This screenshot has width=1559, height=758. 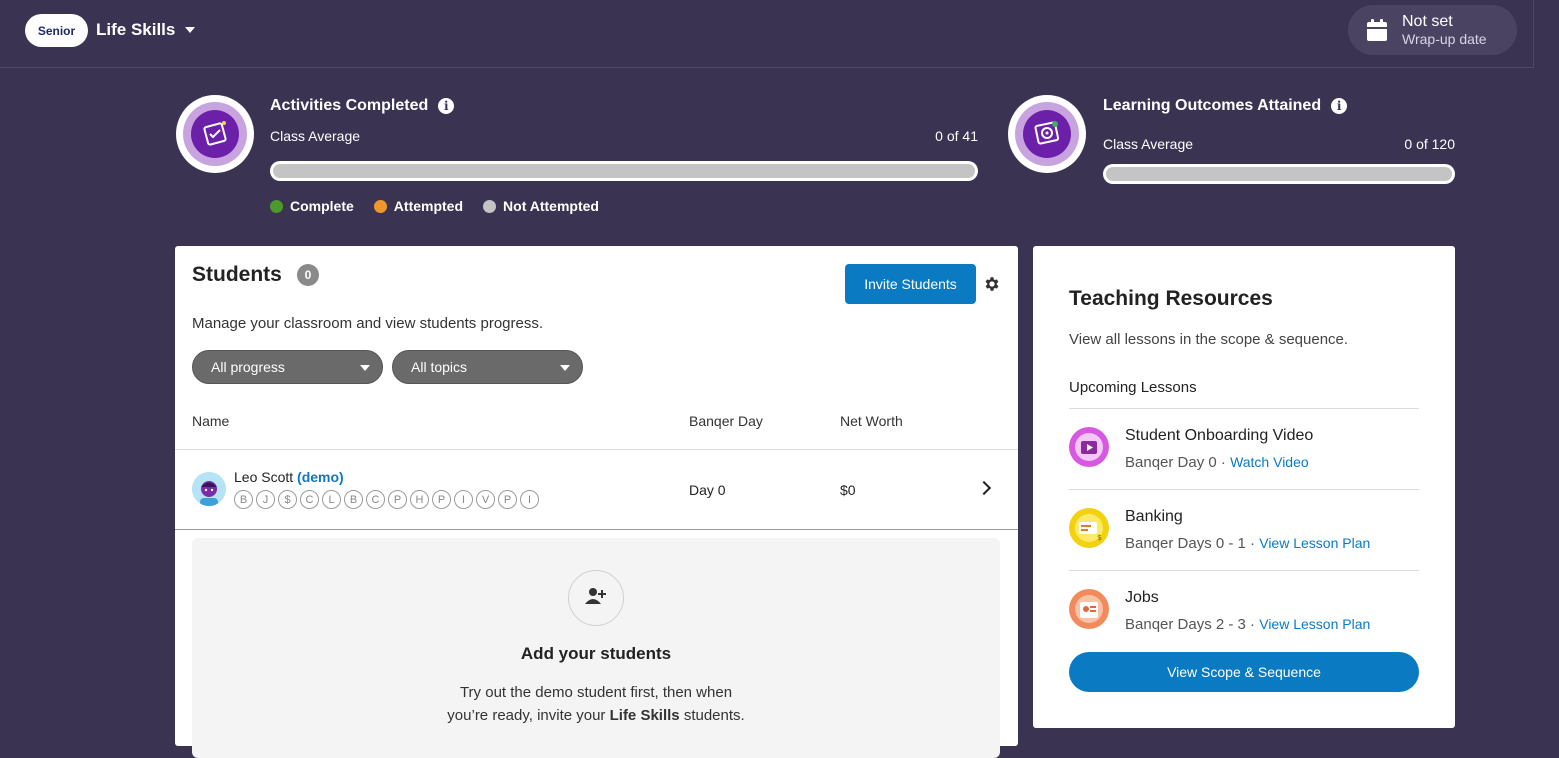 I want to click on add-user-icon, so click(x=596, y=598).